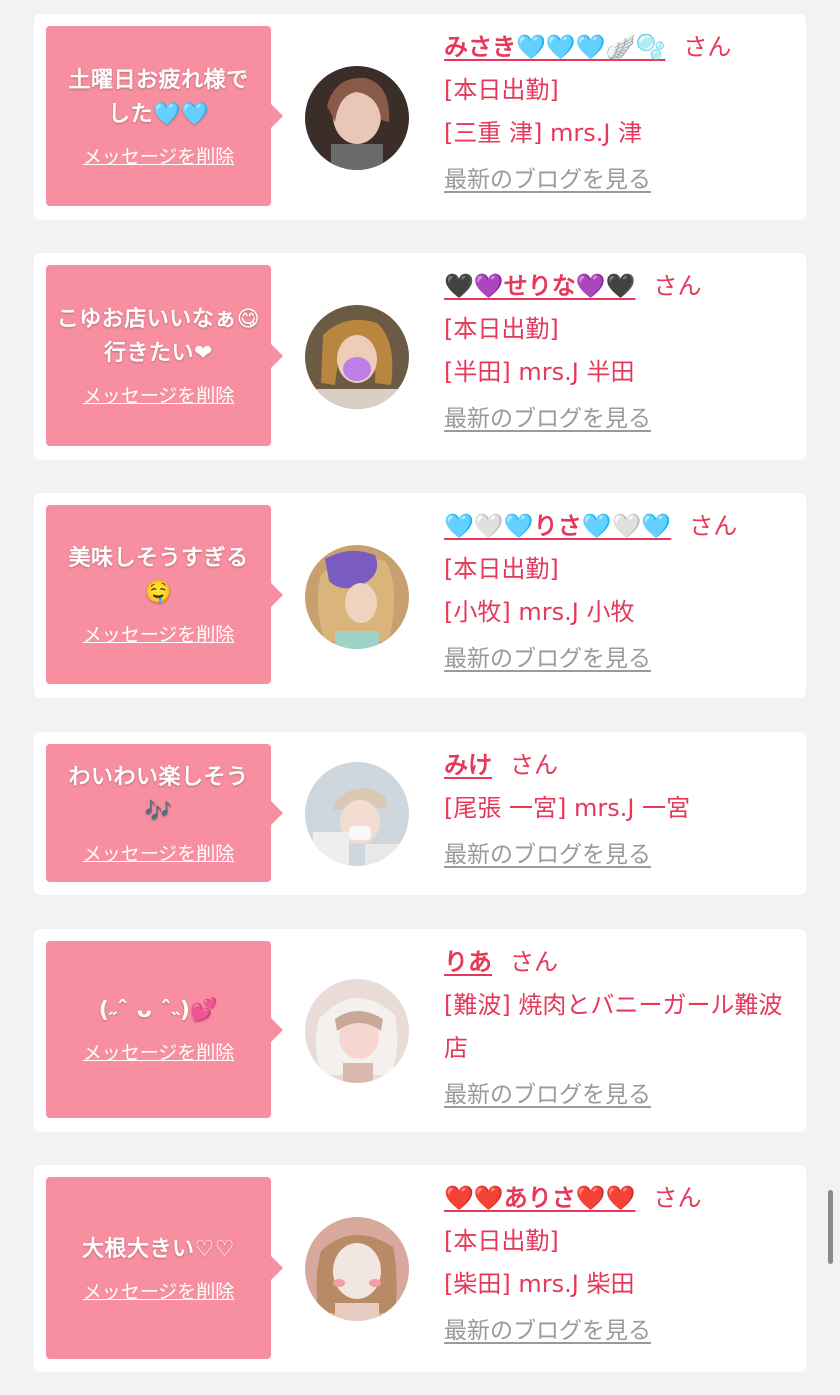 The height and width of the screenshot is (1395, 840). I want to click on girl-info: りあ さん [難波] 焼肉とバニーガール難波店 最新のブログを見る, so click(619, 1029).